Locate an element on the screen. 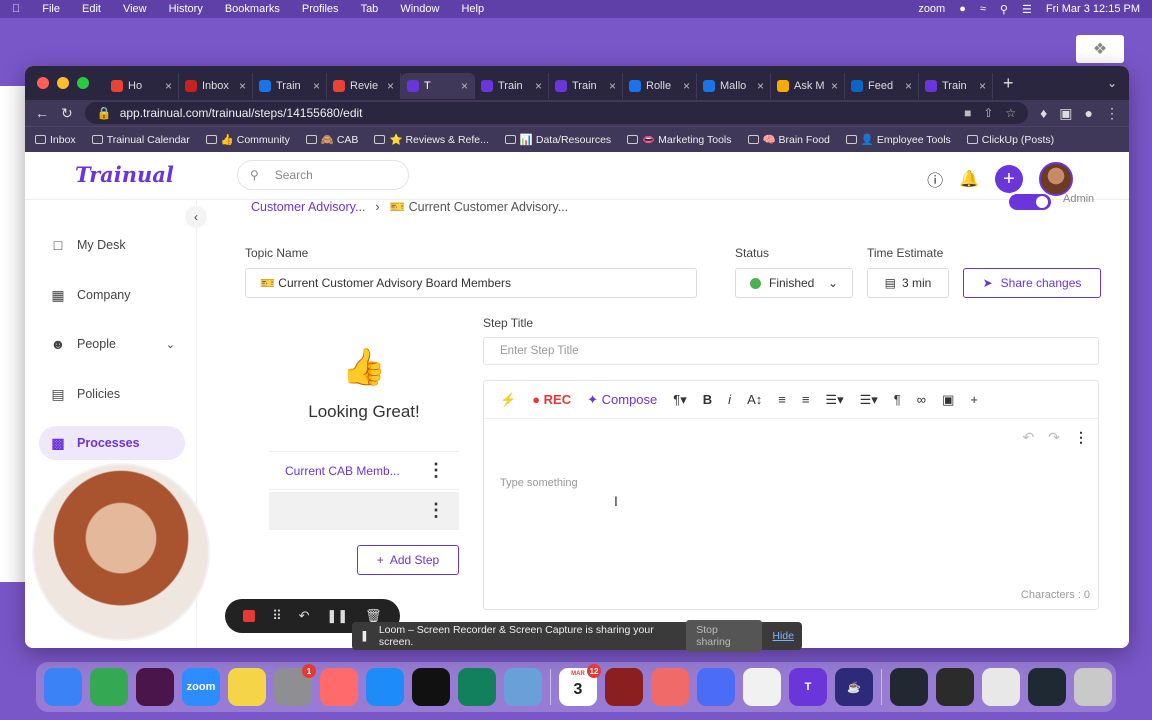 The height and width of the screenshot is (720, 1152). window-1-icon is located at coordinates (909, 687).